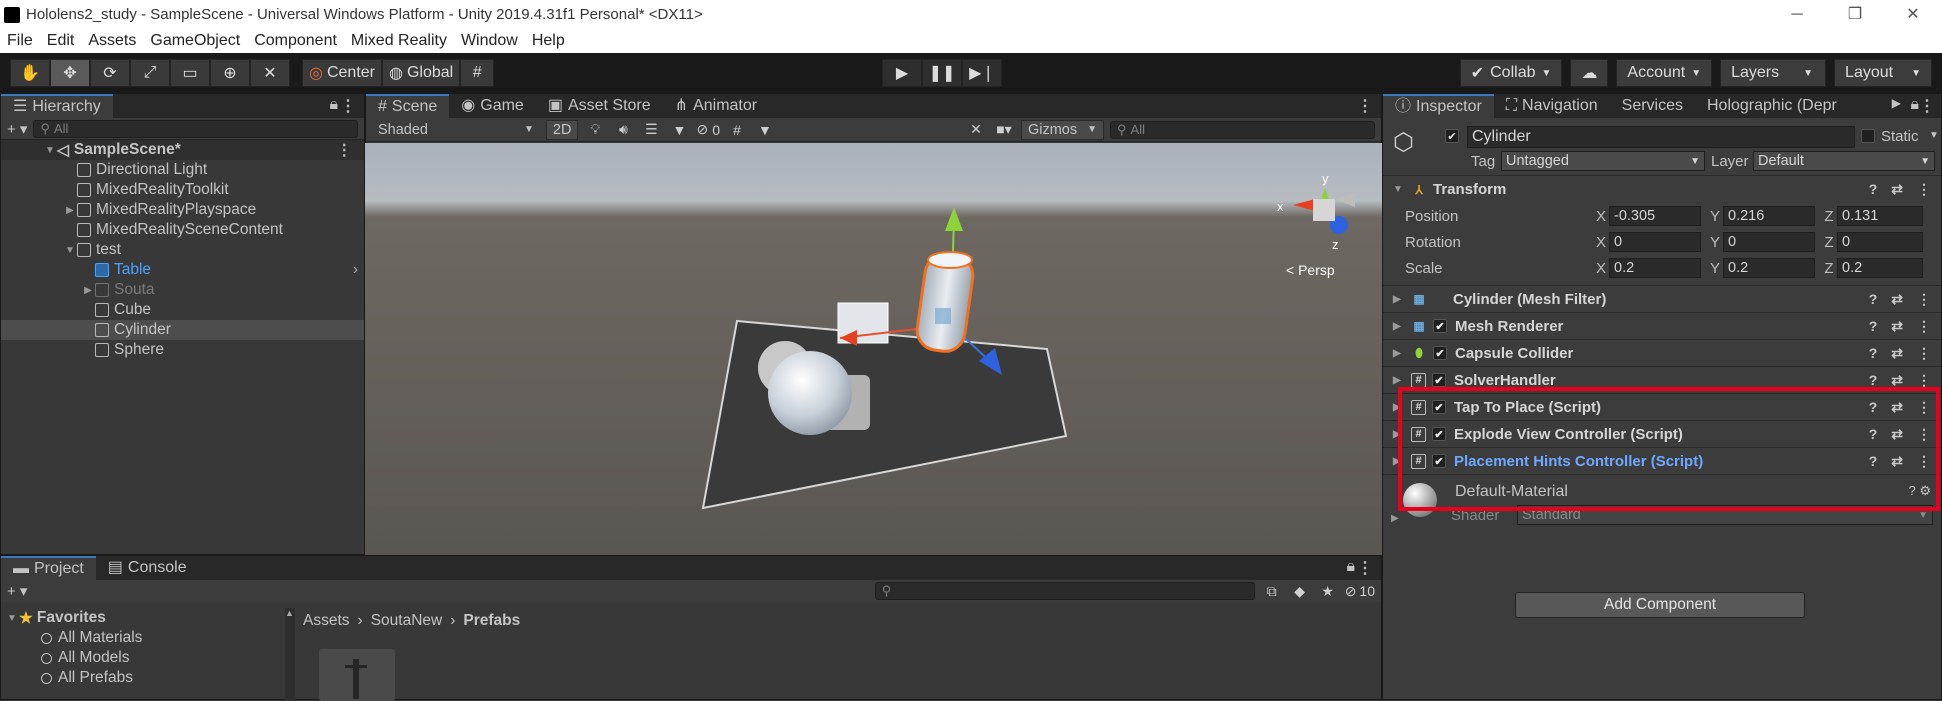 This screenshot has width=1942, height=701. Describe the element at coordinates (1062, 129) in the screenshot. I see `gizmos-dropdown: Gizmos ▼` at that location.